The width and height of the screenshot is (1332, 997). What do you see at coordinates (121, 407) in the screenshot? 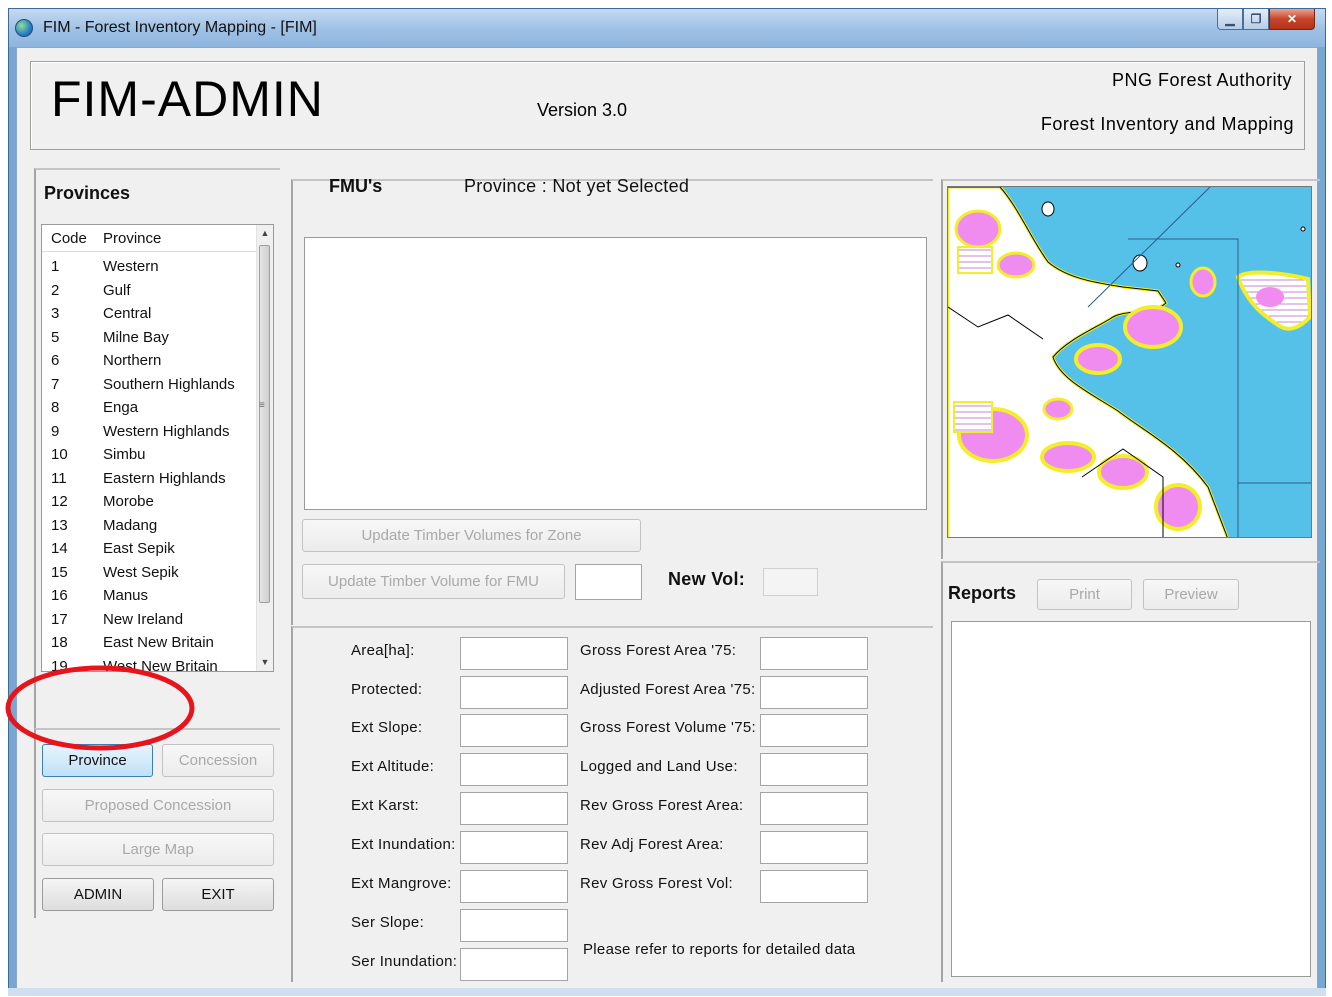
I see `province-name: Enga` at bounding box center [121, 407].